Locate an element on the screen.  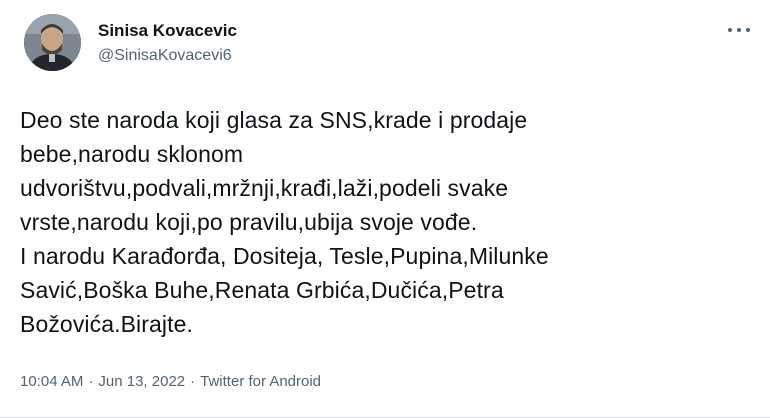
more-horizontal-icon is located at coordinates (739, 30).